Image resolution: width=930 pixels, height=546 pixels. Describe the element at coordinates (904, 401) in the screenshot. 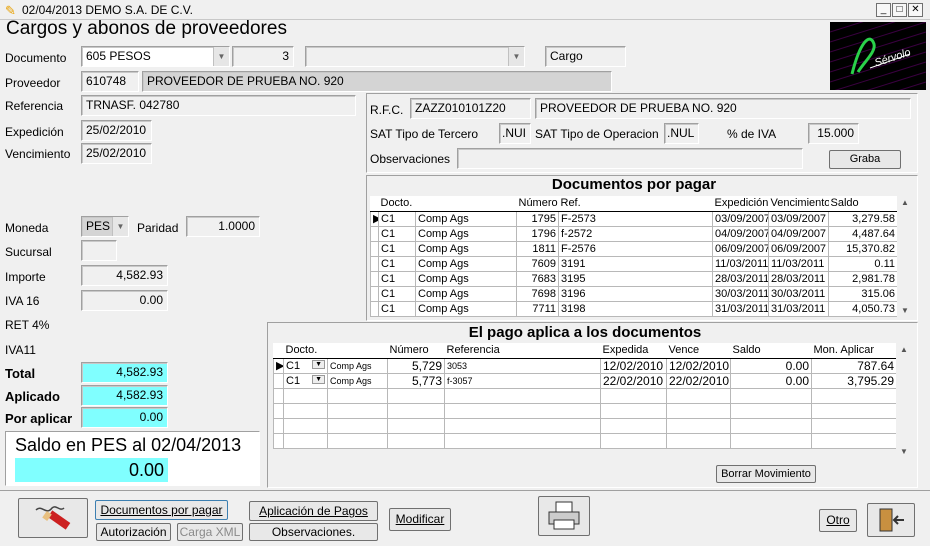

I see `pago-scrollbar: ▲ ▼` at that location.